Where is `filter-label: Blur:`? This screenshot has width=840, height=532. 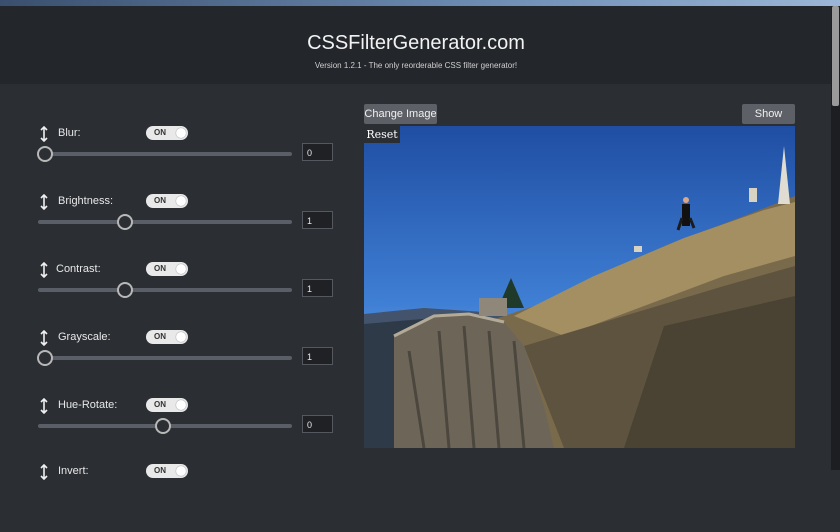 filter-label: Blur: is located at coordinates (69, 133).